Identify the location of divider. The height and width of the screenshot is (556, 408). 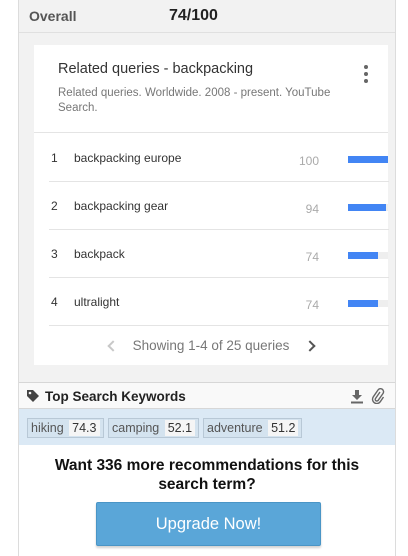
(211, 132).